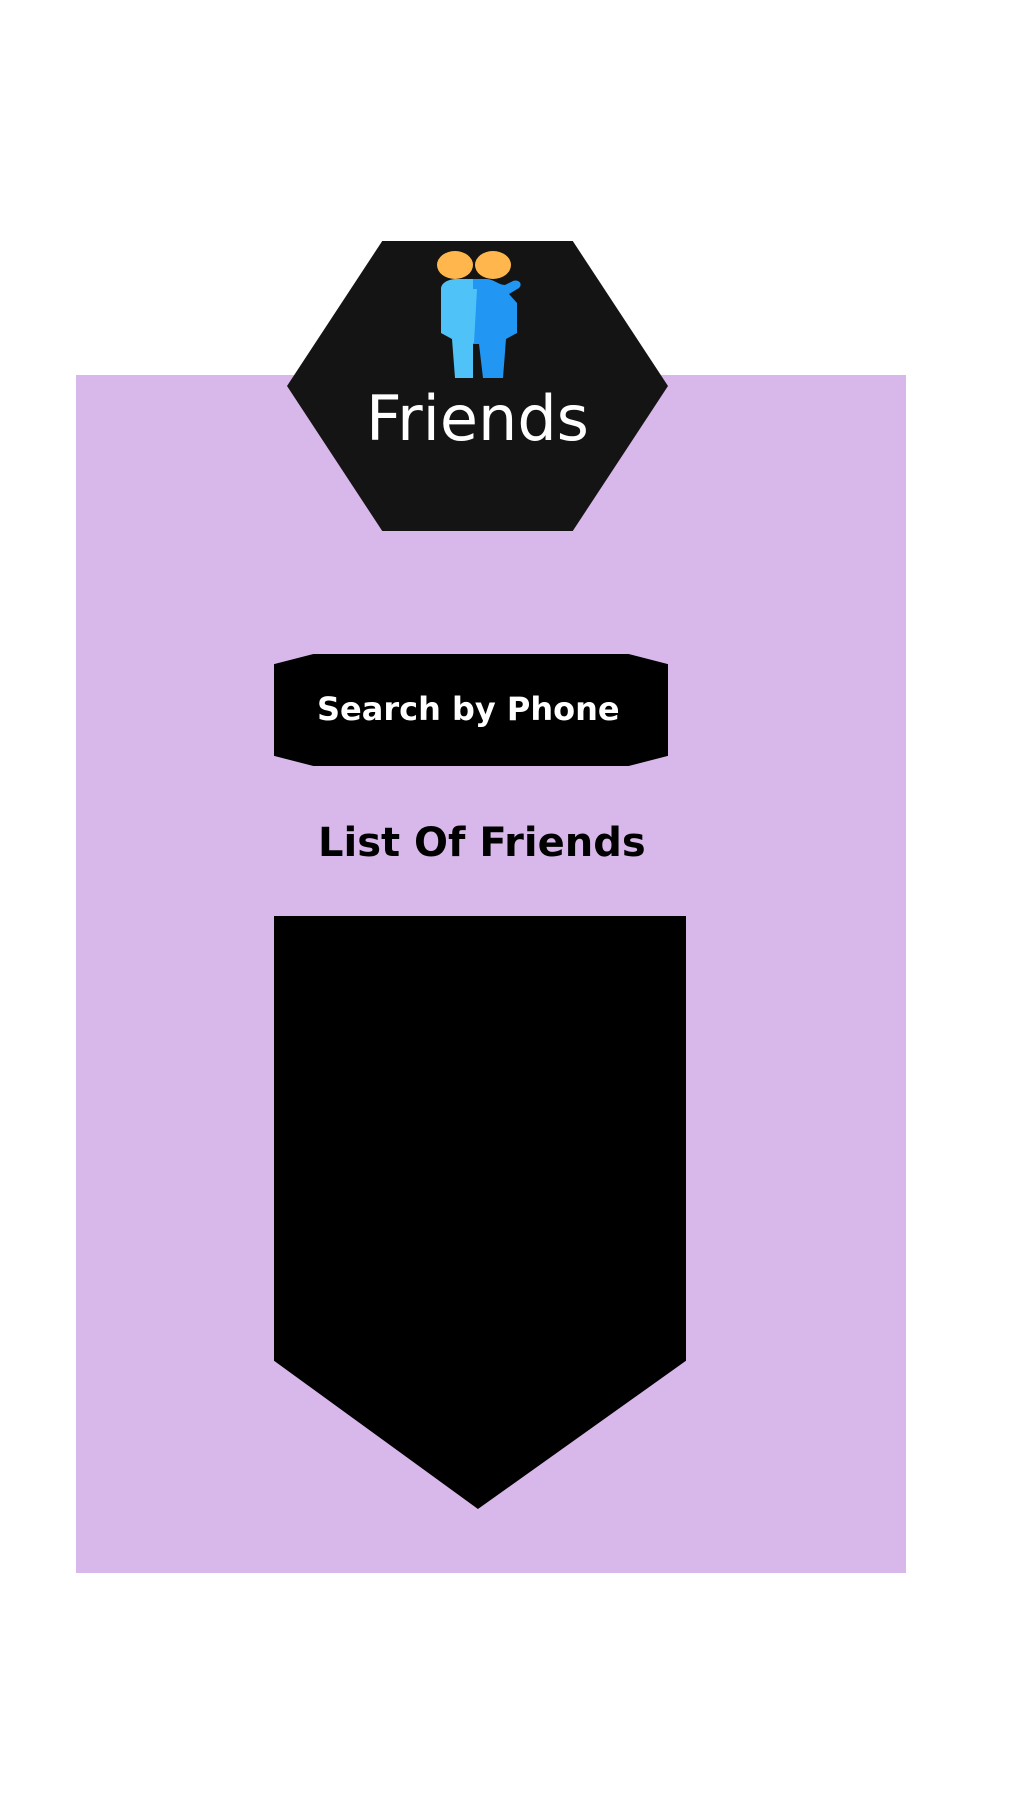 Image resolution: width=1024 pixels, height=1800 pixels. What do you see at coordinates (479, 314) in the screenshot?
I see `friends-icon` at bounding box center [479, 314].